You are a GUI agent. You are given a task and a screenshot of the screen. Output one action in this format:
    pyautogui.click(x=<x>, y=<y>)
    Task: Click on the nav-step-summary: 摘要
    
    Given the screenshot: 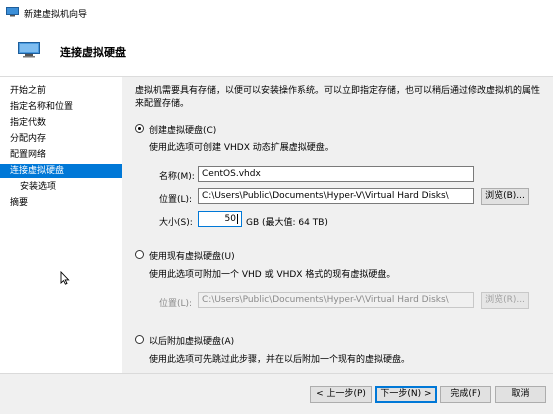 What is the action you would take?
    pyautogui.click(x=61, y=203)
    